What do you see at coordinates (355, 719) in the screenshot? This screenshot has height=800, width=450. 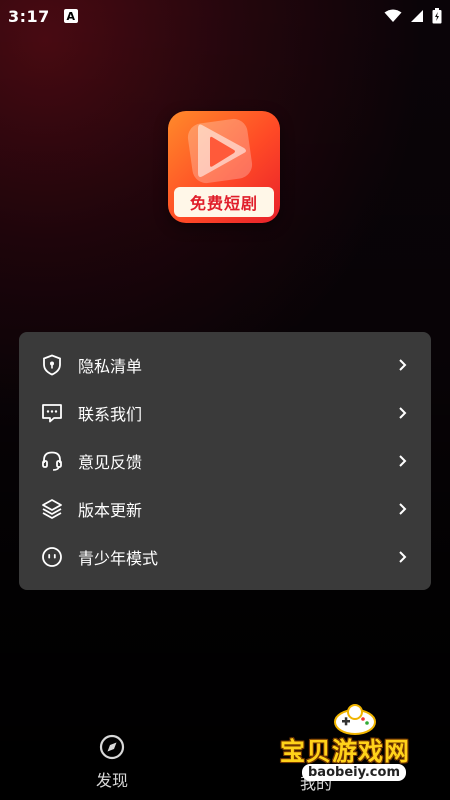 I see `gamepad-icon` at bounding box center [355, 719].